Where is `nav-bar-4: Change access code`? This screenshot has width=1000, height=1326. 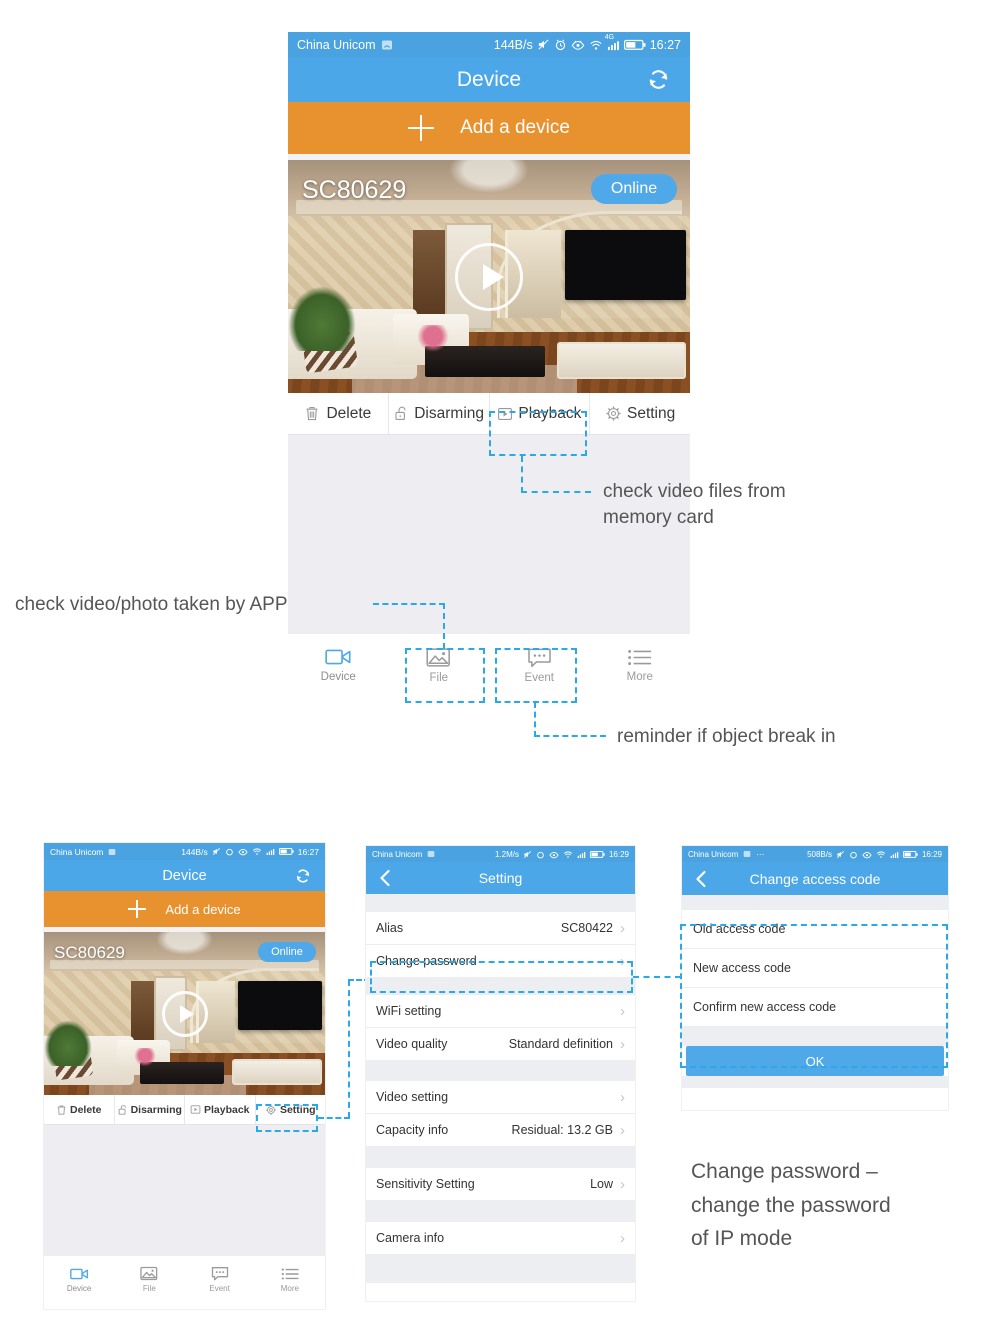 nav-bar-4: Change access code is located at coordinates (815, 878).